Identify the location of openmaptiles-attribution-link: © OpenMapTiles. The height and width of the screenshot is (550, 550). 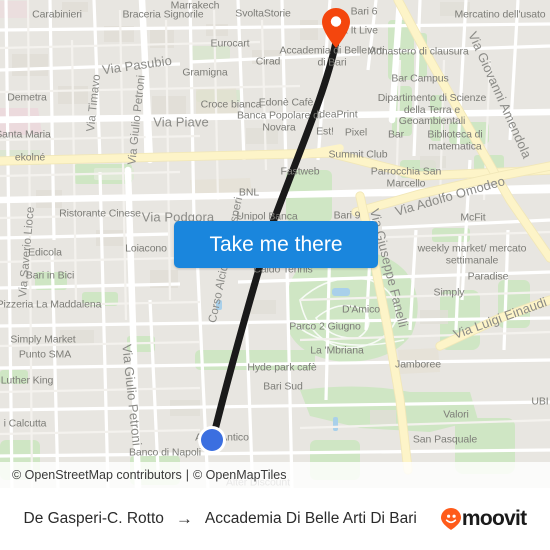
(240, 475).